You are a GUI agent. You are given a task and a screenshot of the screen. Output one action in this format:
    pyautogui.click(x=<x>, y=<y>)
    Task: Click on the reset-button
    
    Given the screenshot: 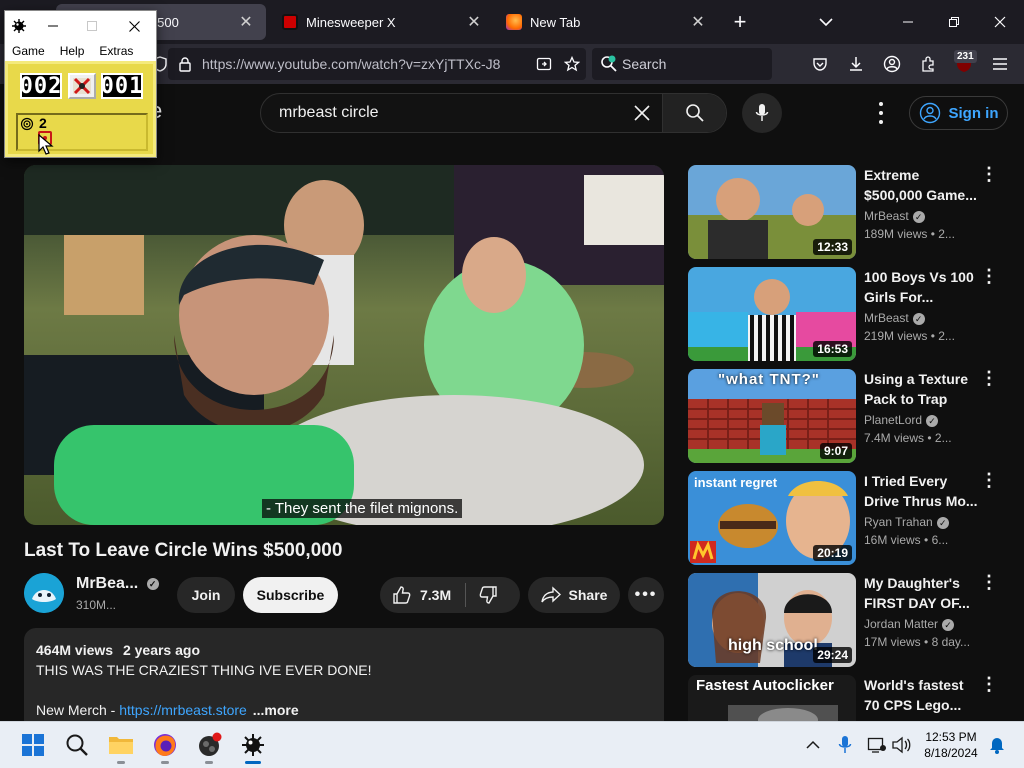 What is the action you would take?
    pyautogui.click(x=82, y=86)
    